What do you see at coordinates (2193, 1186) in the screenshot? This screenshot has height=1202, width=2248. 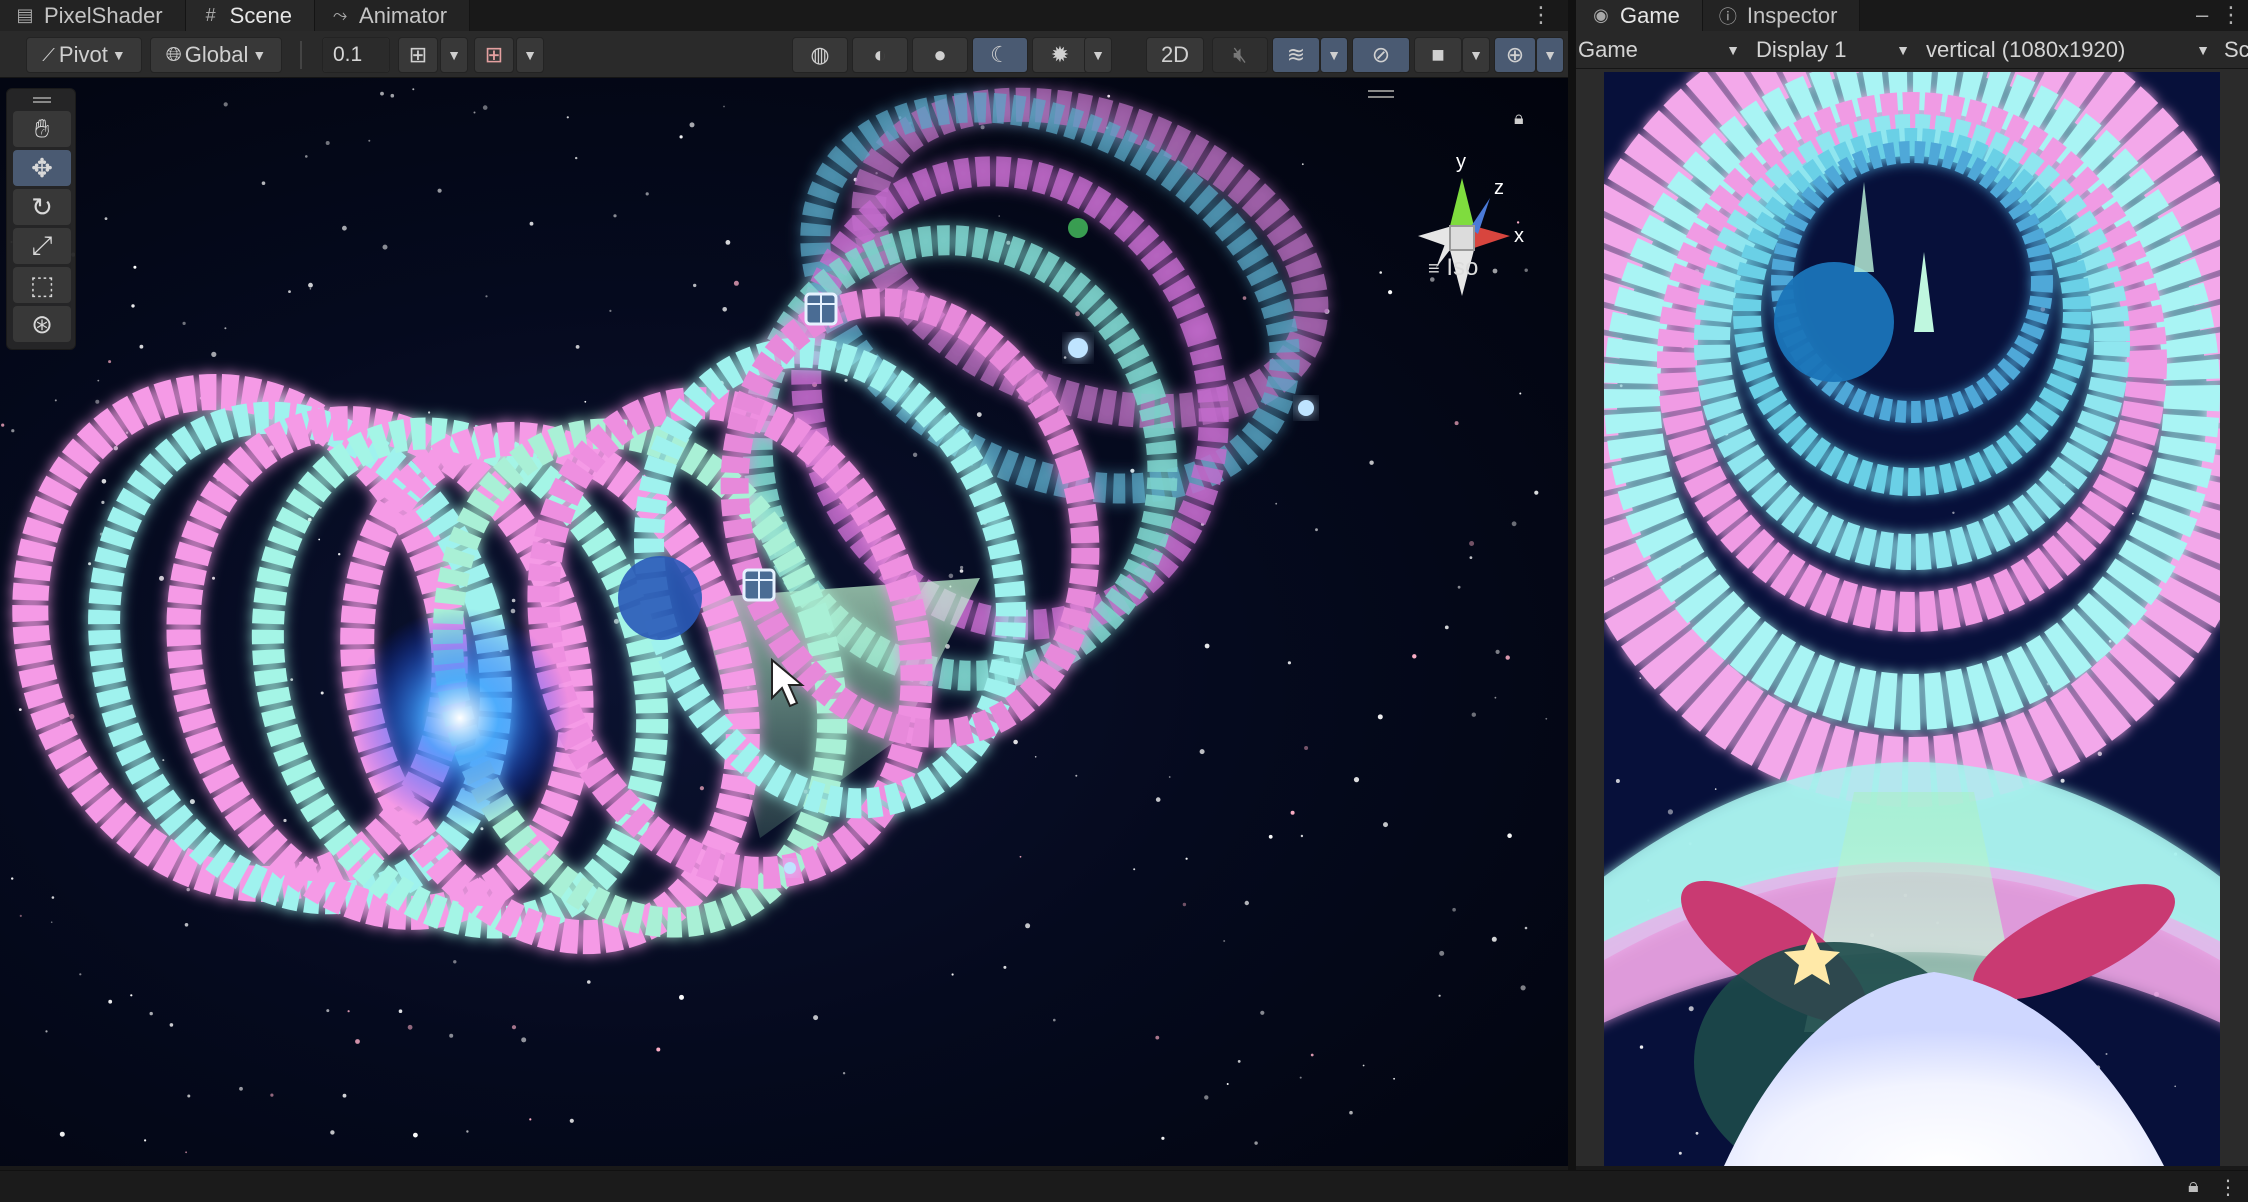 I see `status-lock-icon: 🔒︎` at bounding box center [2193, 1186].